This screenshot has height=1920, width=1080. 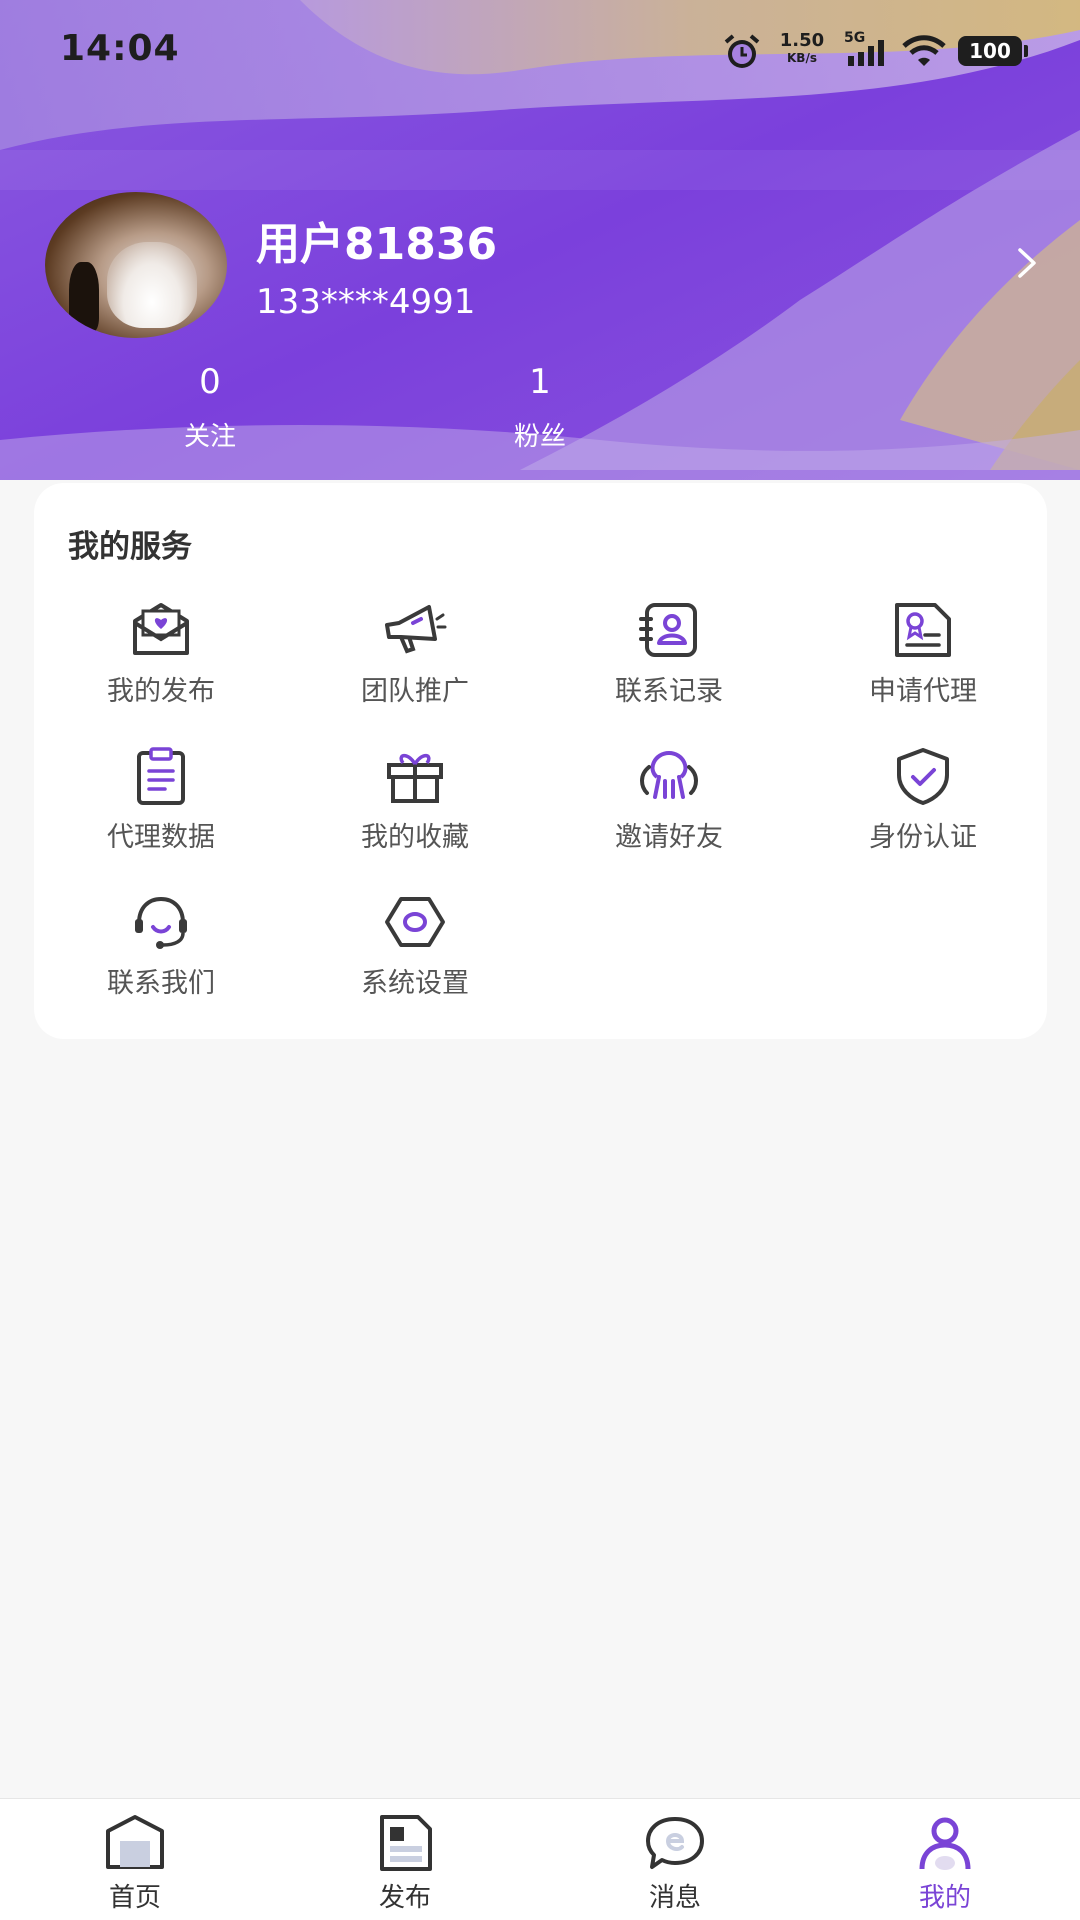 What do you see at coordinates (161, 691) in the screenshot?
I see `service-label: 我的发布` at bounding box center [161, 691].